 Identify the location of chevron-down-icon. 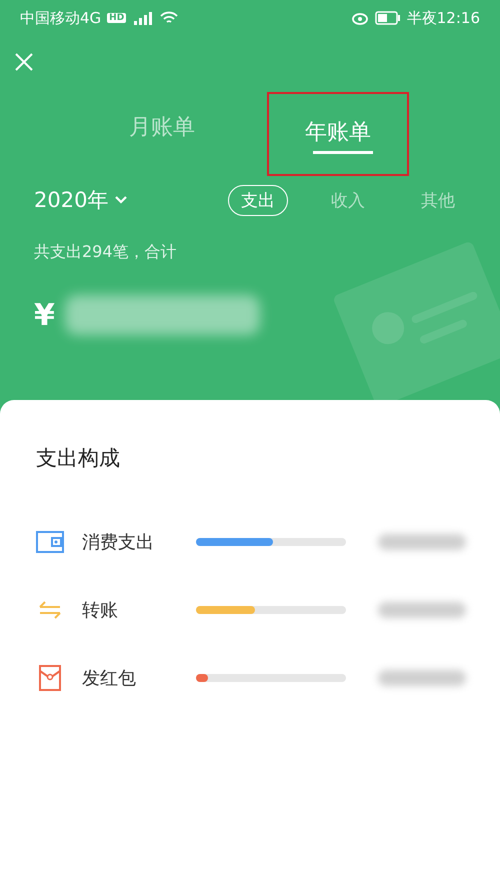
(121, 200).